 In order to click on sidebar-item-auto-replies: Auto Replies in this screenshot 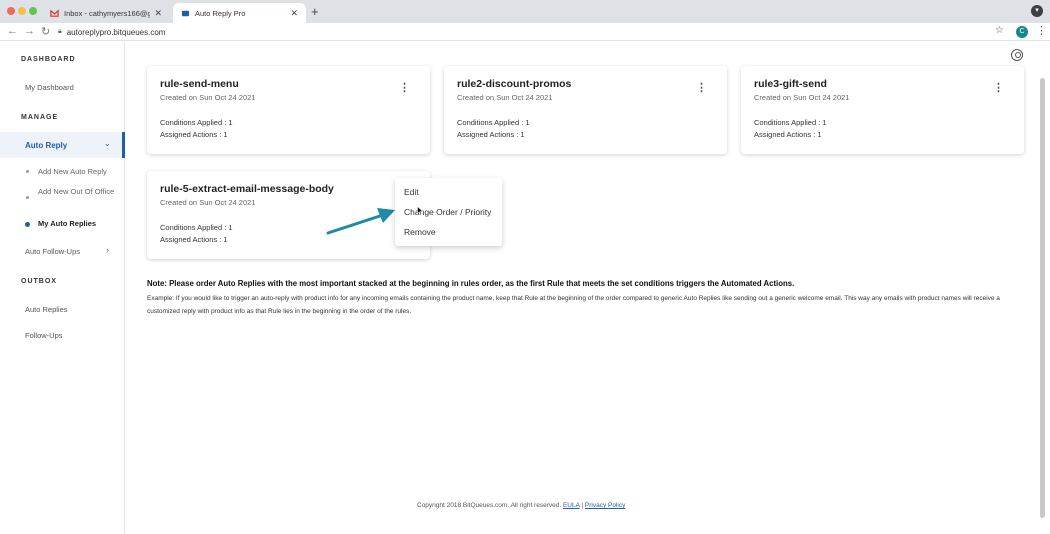, I will do `click(46, 309)`.